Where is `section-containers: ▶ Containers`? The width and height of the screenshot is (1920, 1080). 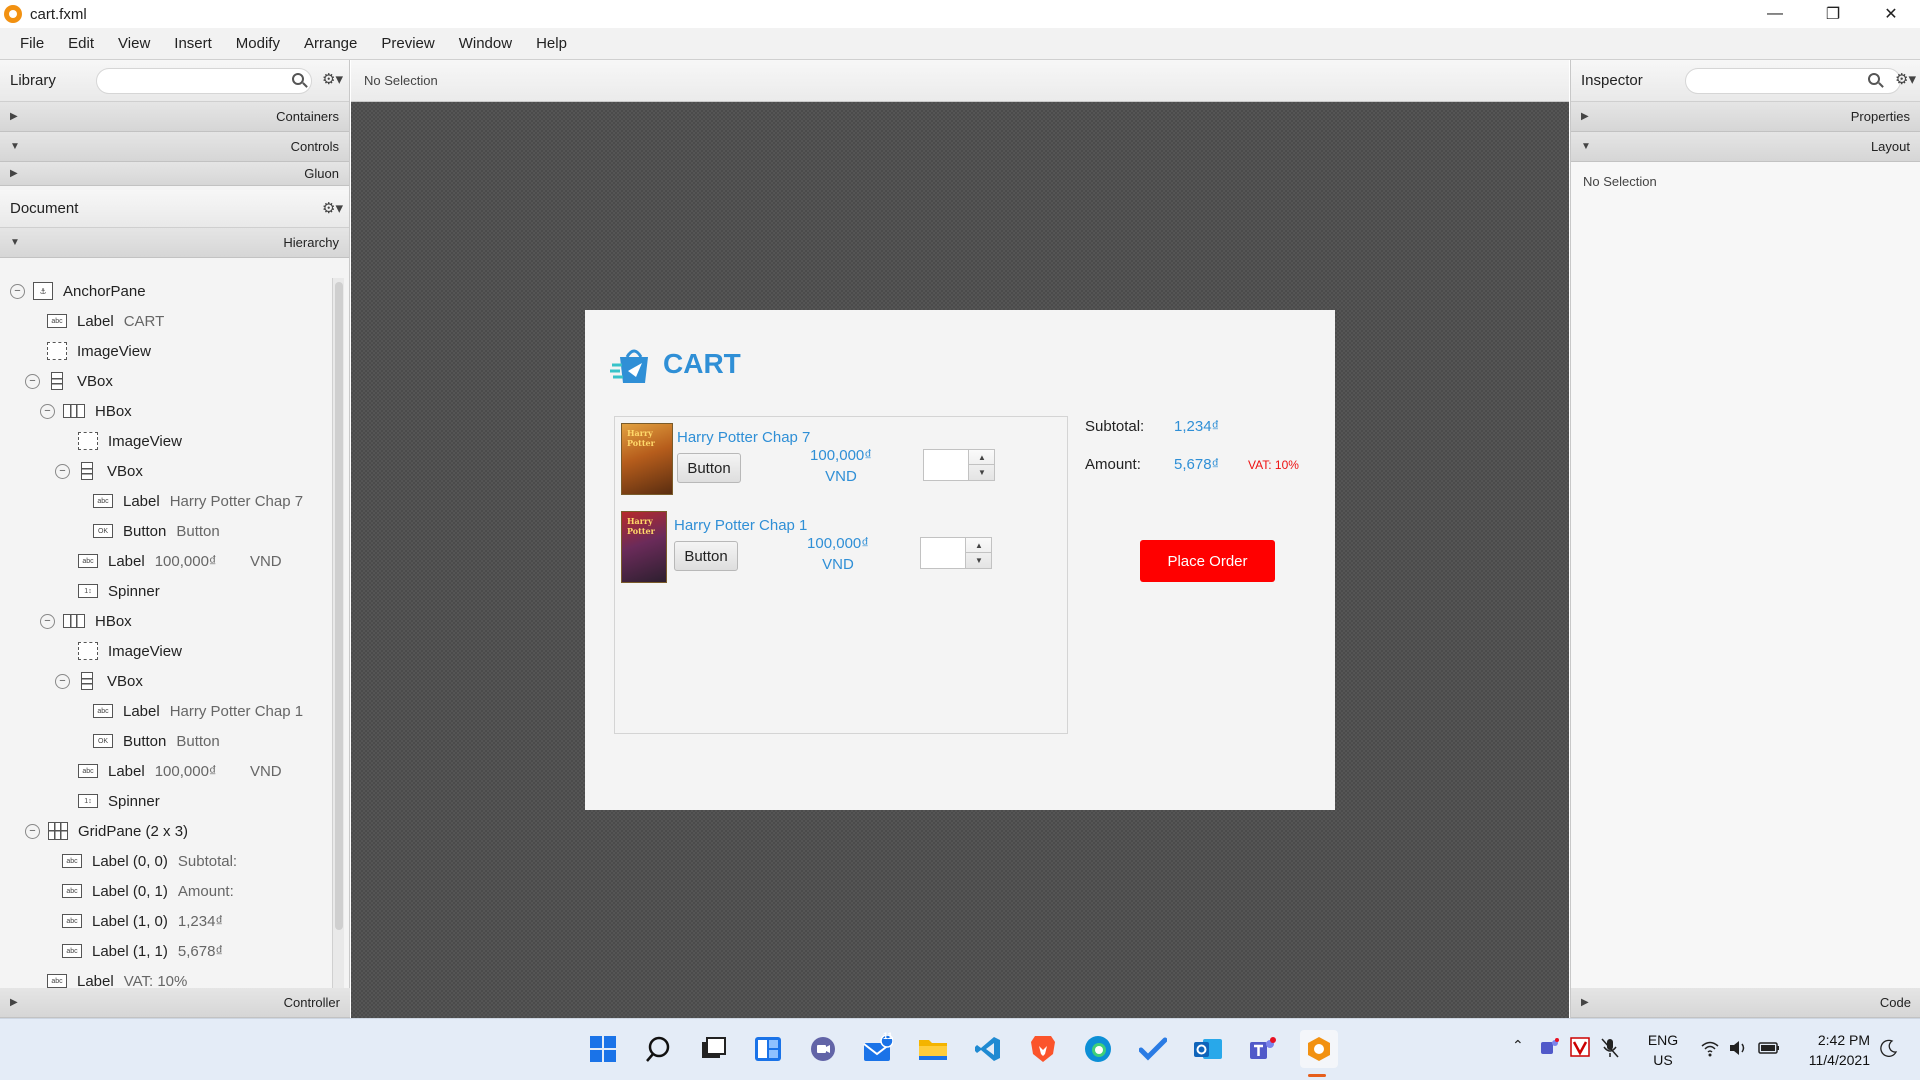 section-containers: ▶ Containers is located at coordinates (174, 117).